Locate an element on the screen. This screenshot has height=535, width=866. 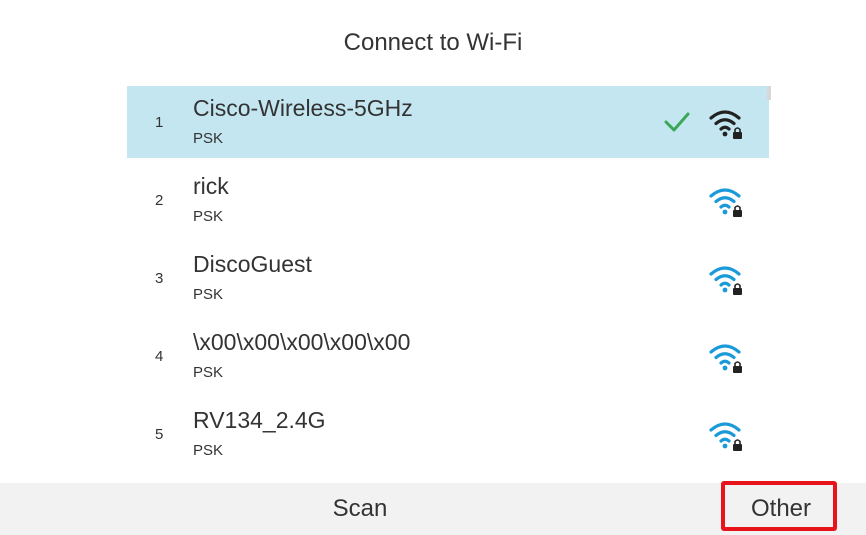
scan-softkey: Scan is located at coordinates (360, 509).